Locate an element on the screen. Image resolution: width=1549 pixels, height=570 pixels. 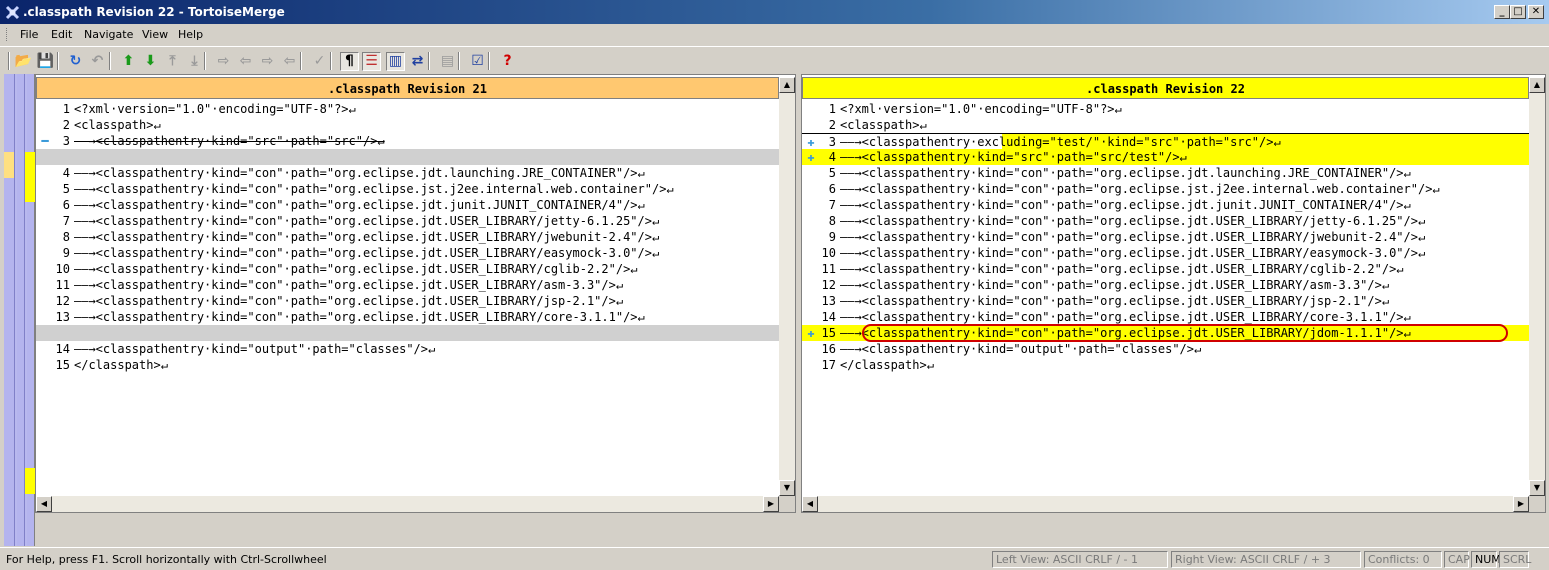
prev-diff-icon: ⬇ is located at coordinates (150, 61).